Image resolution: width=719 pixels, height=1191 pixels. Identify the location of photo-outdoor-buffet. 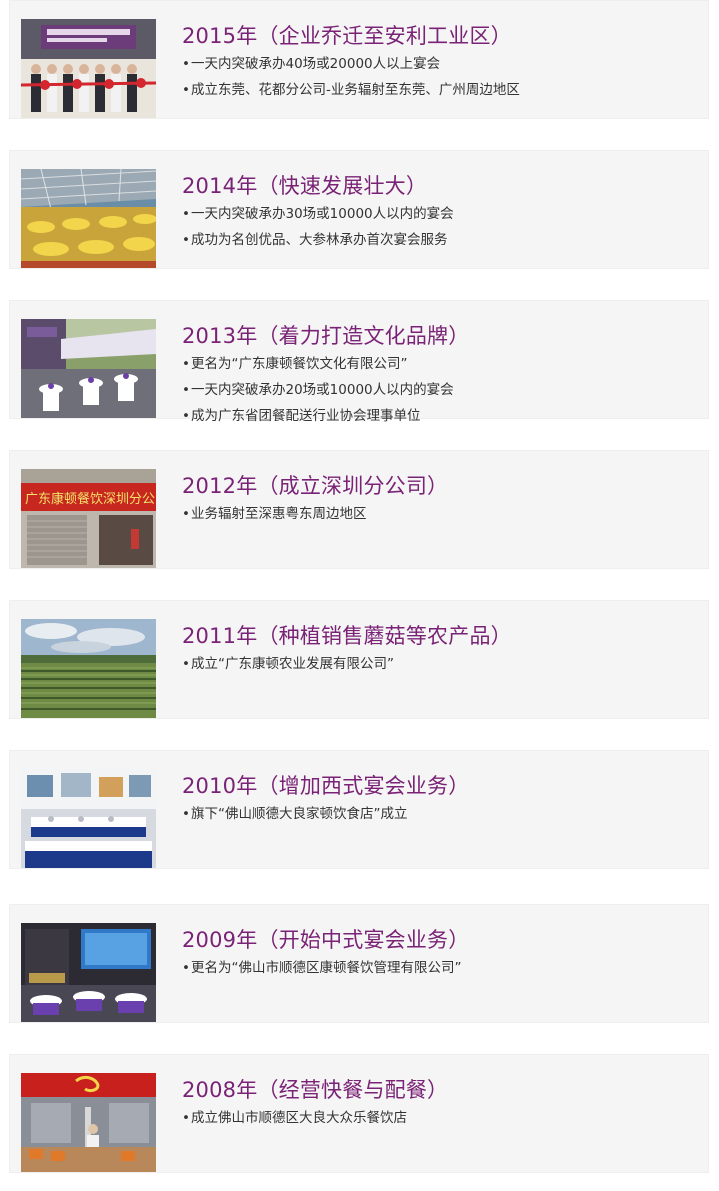
(88, 368).